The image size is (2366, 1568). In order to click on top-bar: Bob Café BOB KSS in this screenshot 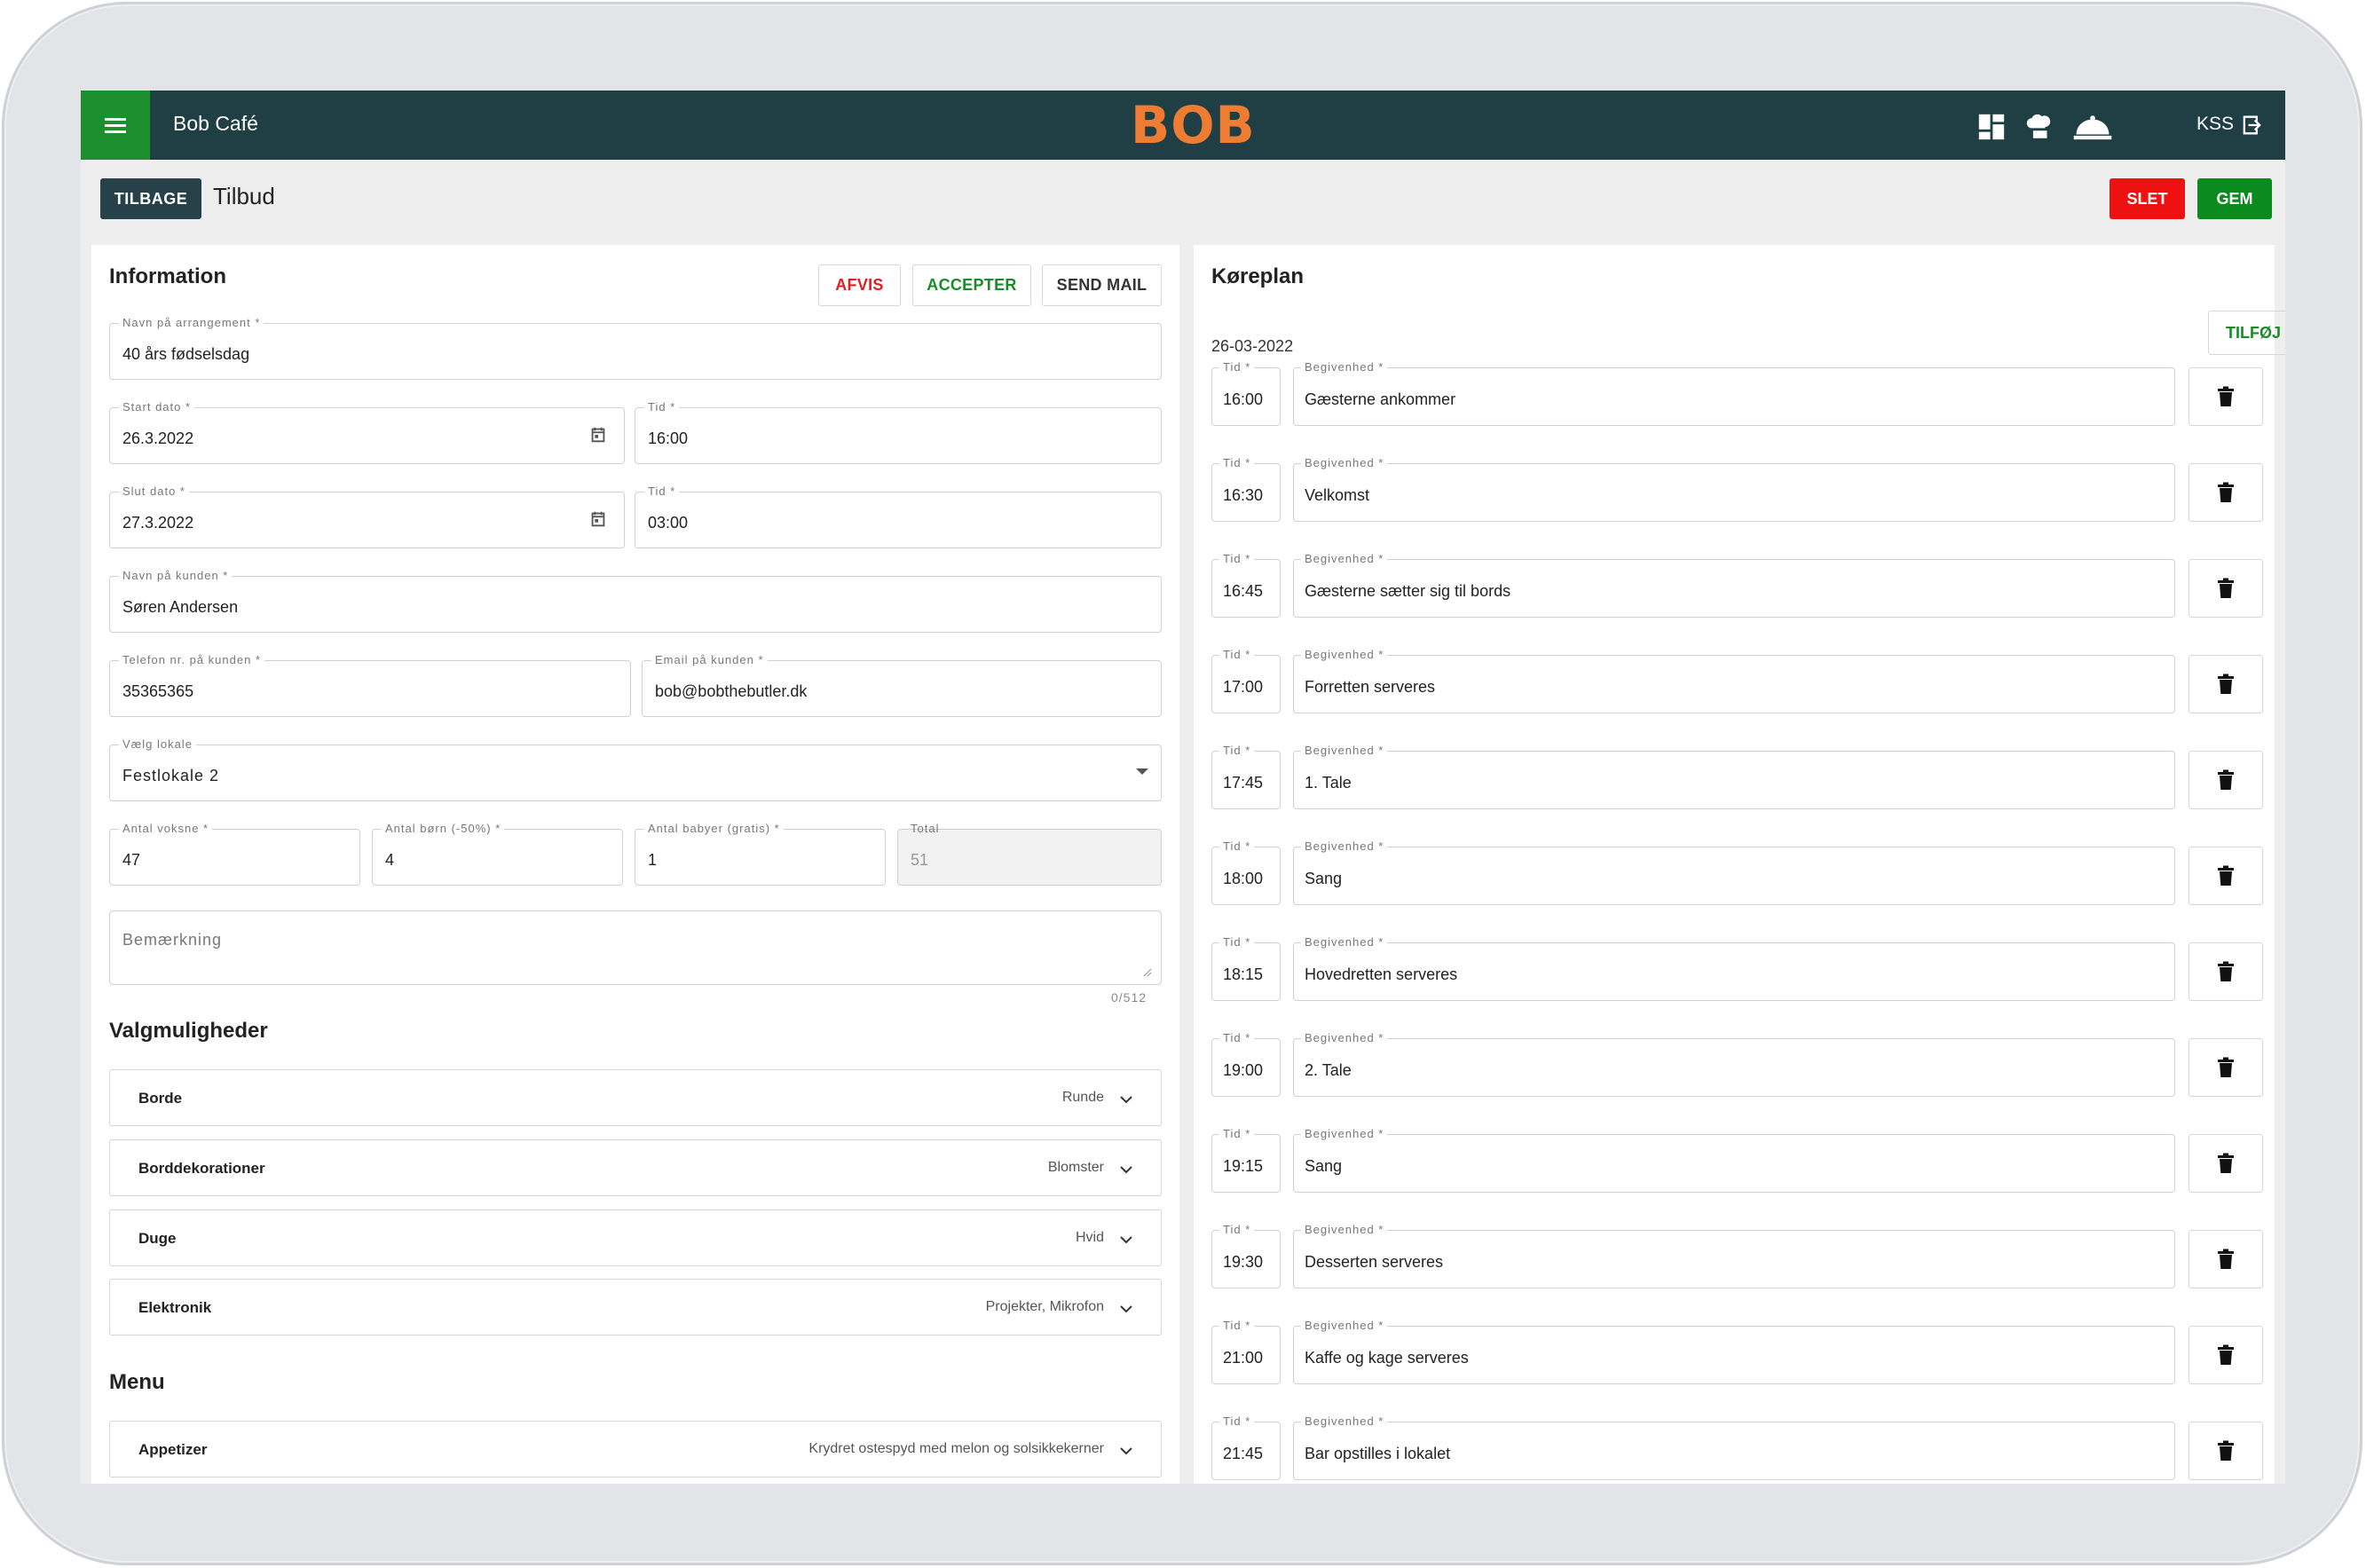, I will do `click(1183, 126)`.